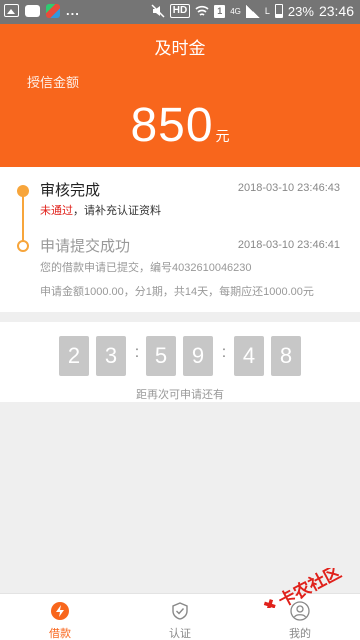 Image resolution: width=360 pixels, height=640 pixels. Describe the element at coordinates (23, 217) in the screenshot. I see `timeline-connector` at that location.